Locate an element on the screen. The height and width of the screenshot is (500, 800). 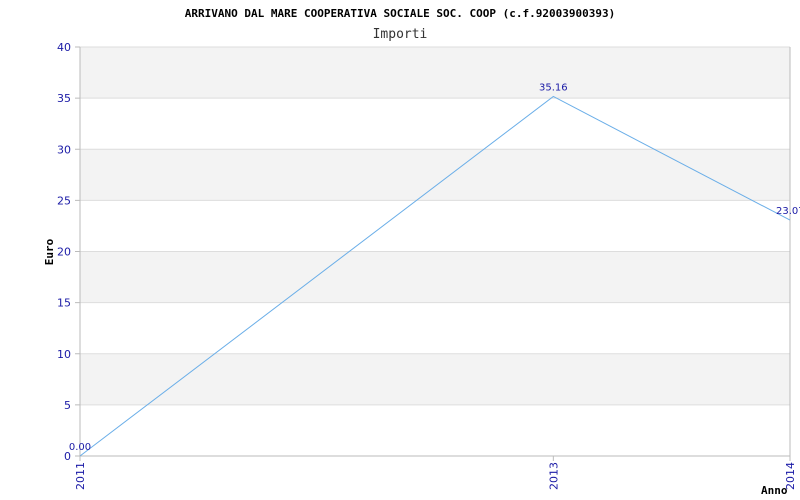
y-tick-label: 15 is located at coordinates (64, 303).